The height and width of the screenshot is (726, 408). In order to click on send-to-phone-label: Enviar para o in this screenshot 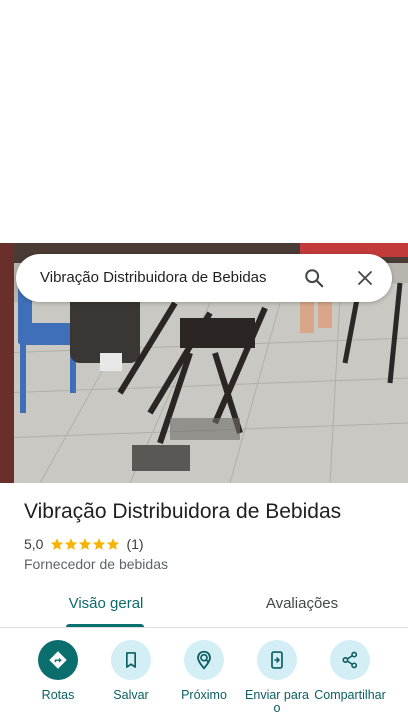, I will do `click(277, 701)`.